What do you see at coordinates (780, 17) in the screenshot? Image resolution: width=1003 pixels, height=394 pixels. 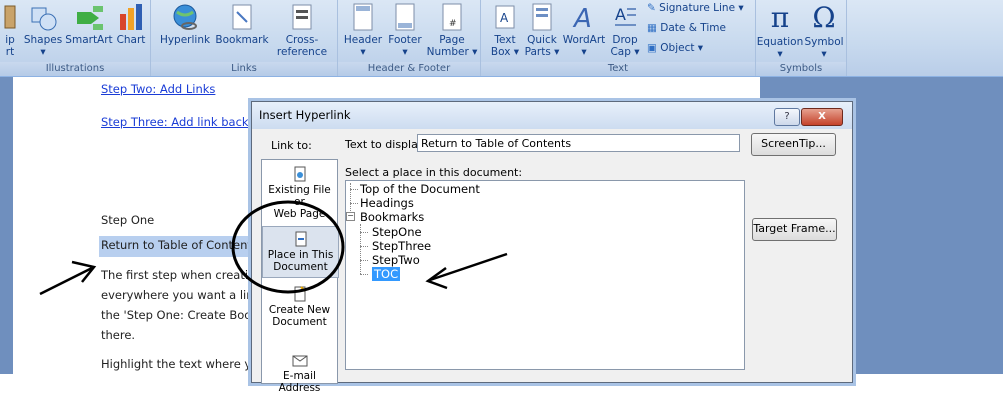 I see `pi-icon: π` at bounding box center [780, 17].